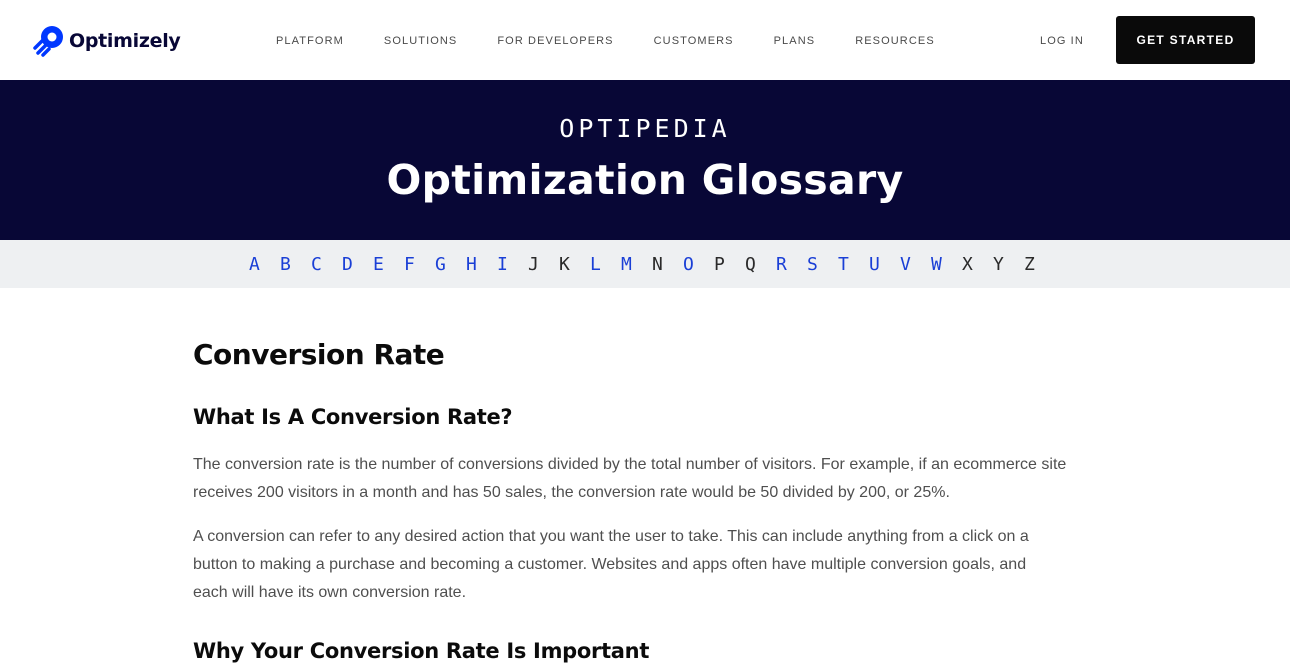 The width and height of the screenshot is (1290, 666). Describe the element at coordinates (1029, 264) in the screenshot. I see `alphabet-letter-z: Z` at that location.